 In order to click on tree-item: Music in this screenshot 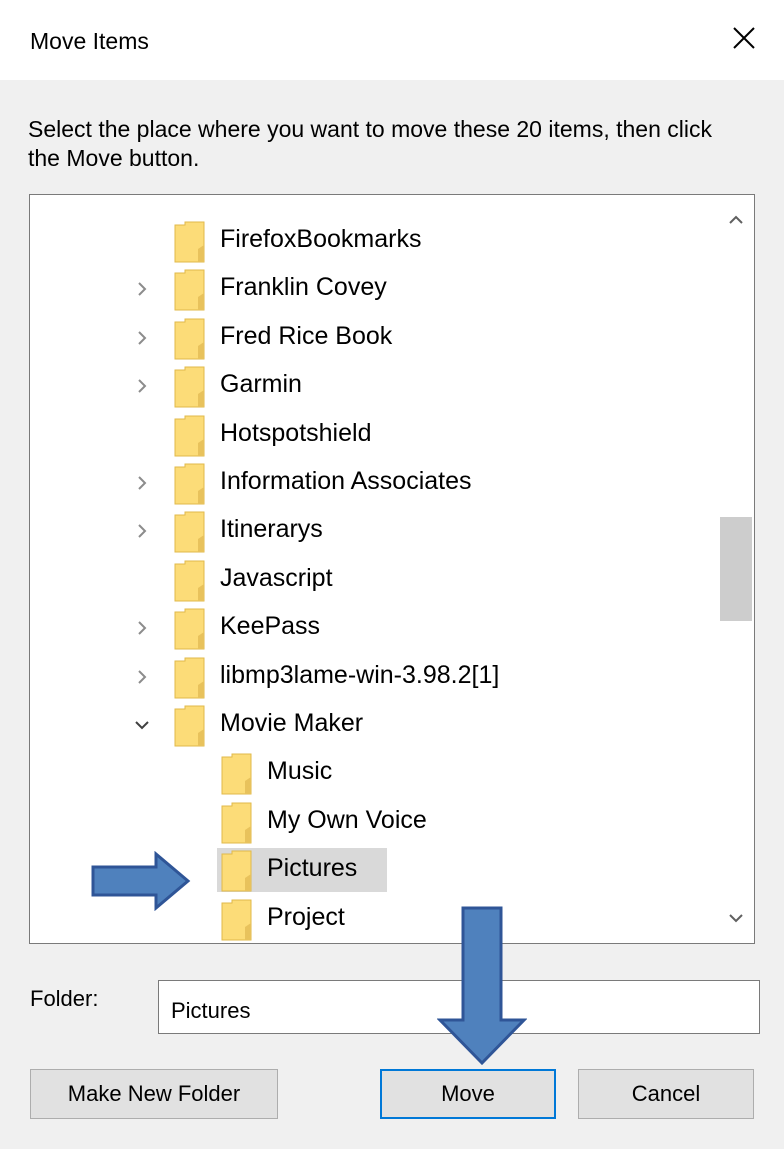, I will do `click(477, 773)`.